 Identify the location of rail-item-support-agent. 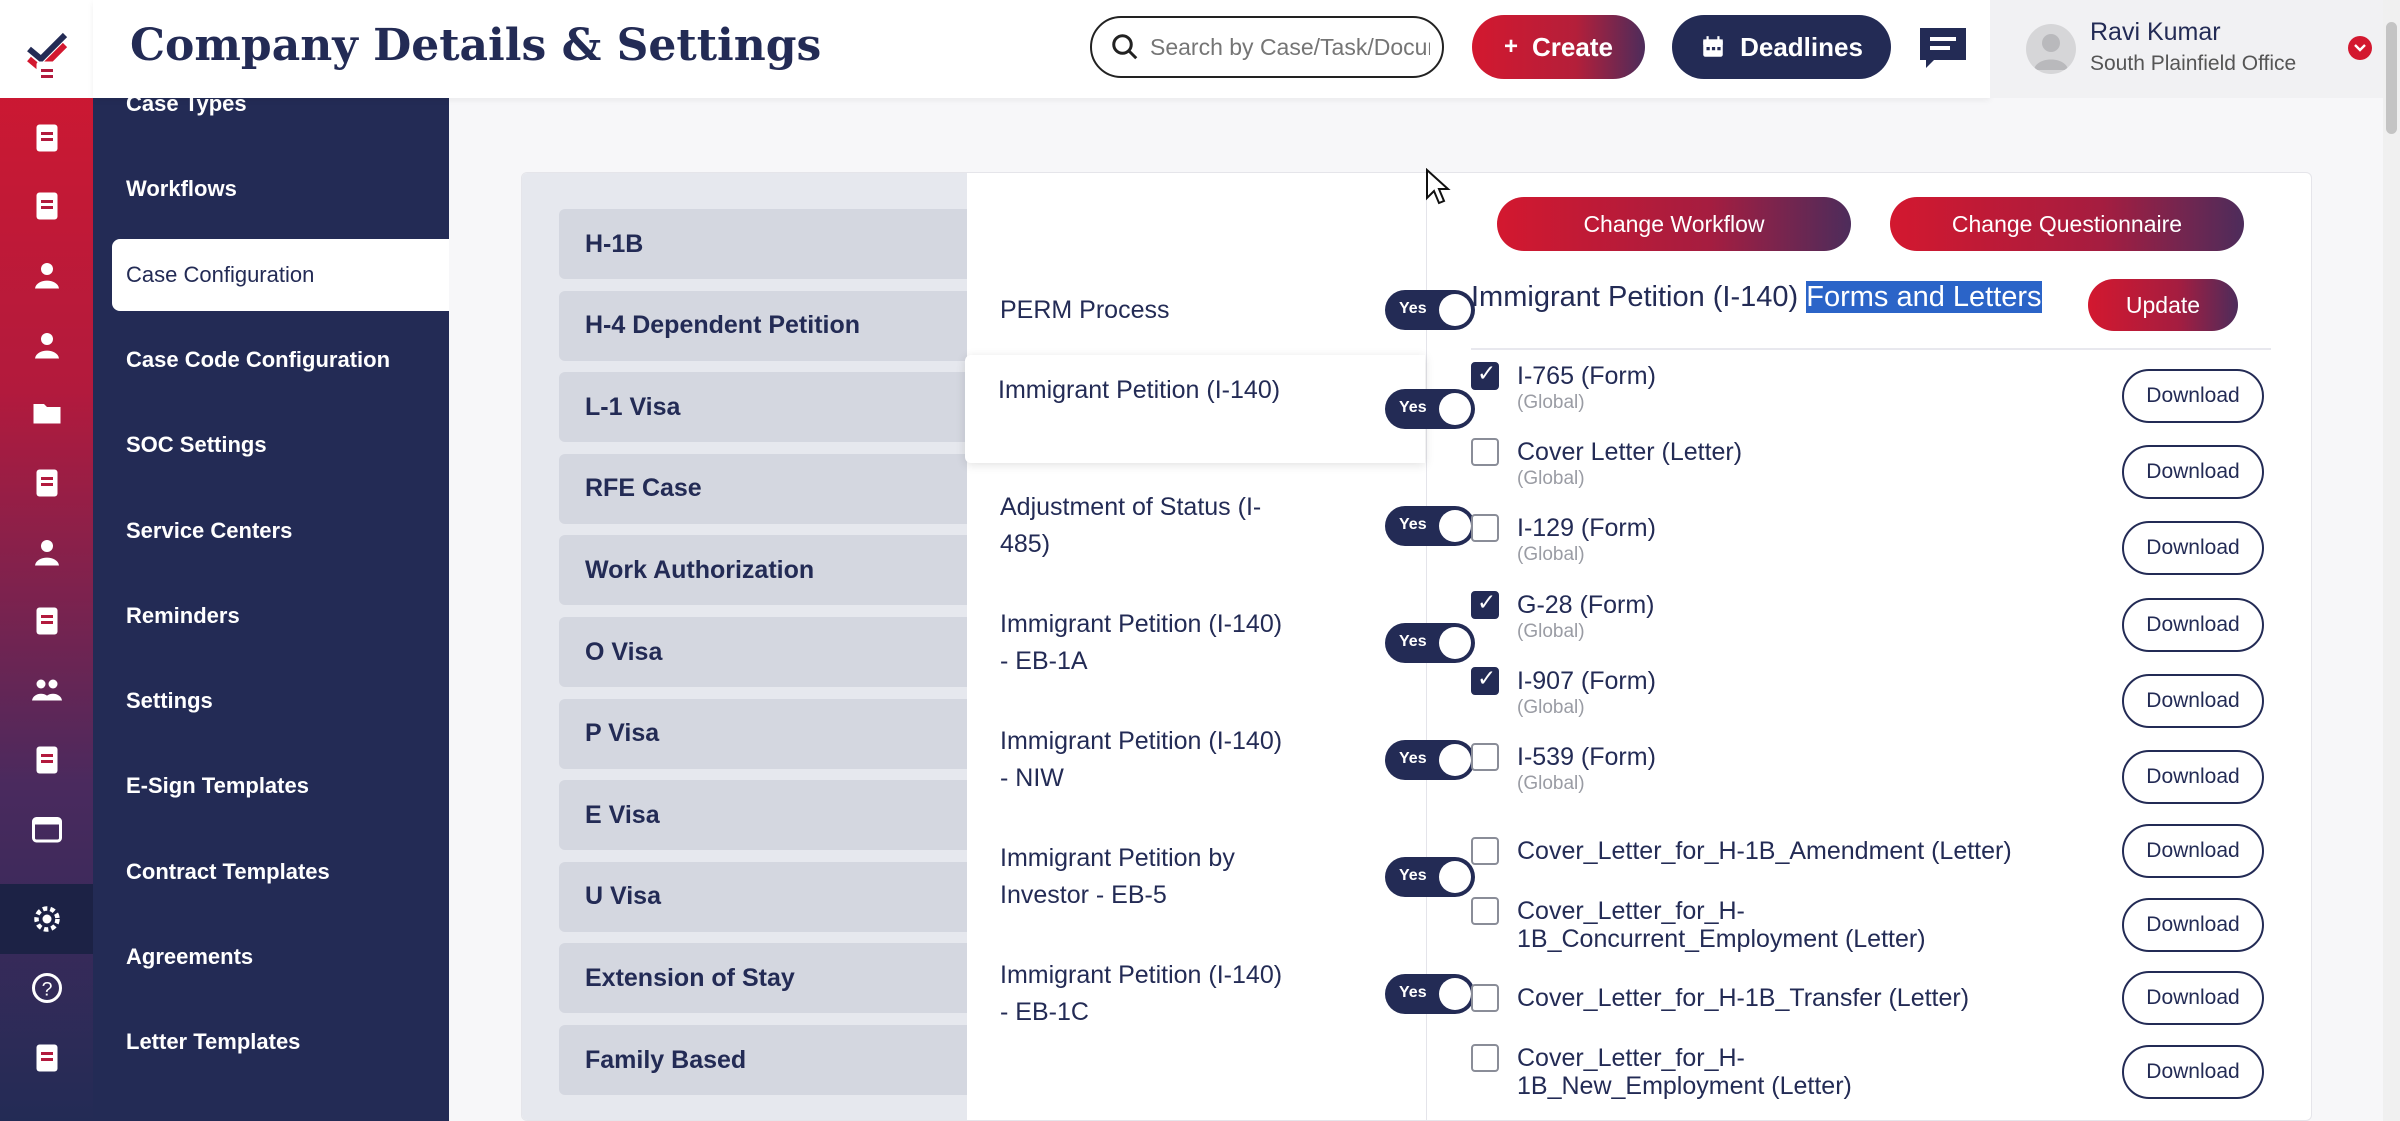
(46, 552).